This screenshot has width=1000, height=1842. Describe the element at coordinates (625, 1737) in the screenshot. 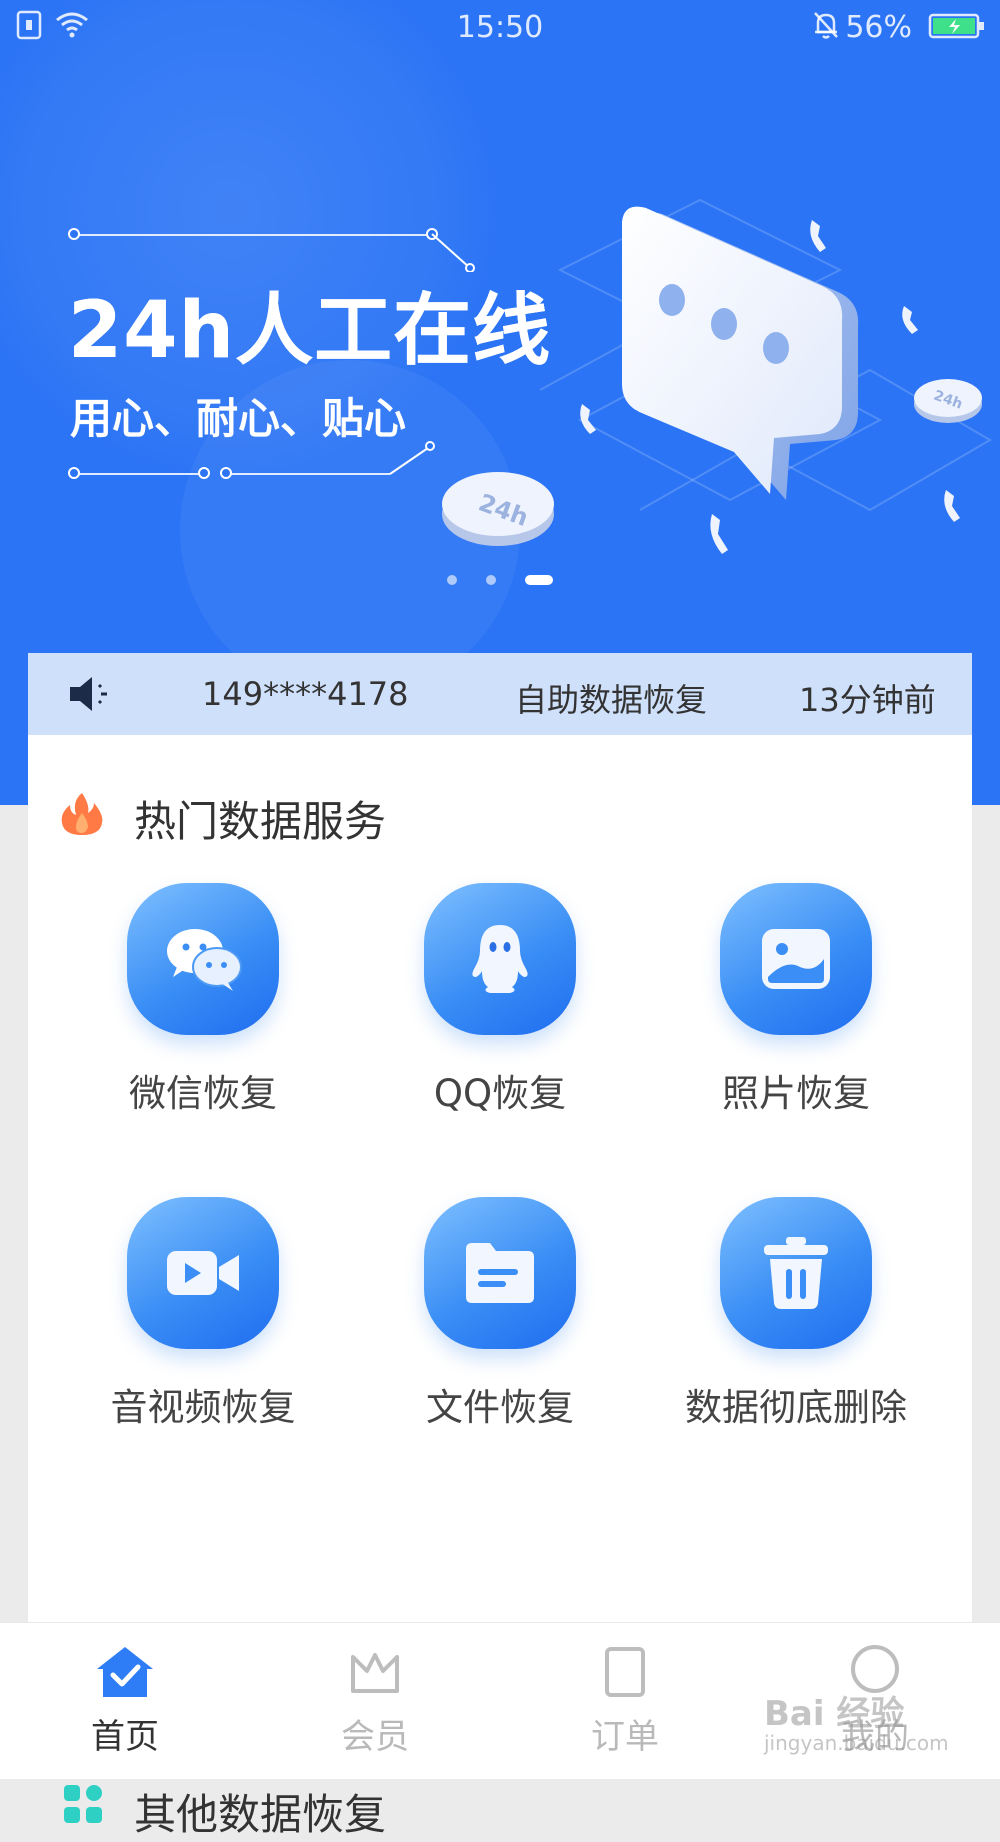

I see `tab-label: 订单` at that location.